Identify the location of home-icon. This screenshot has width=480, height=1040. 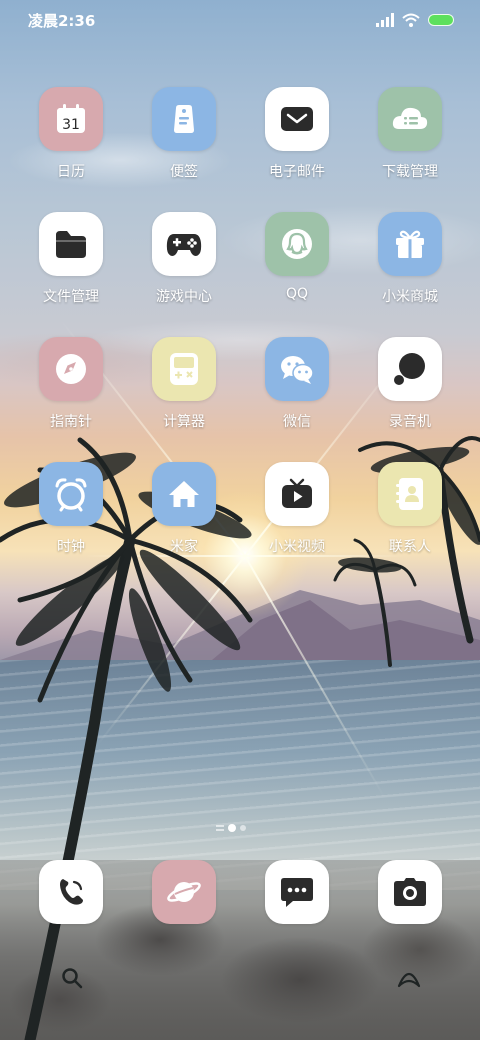
(184, 494).